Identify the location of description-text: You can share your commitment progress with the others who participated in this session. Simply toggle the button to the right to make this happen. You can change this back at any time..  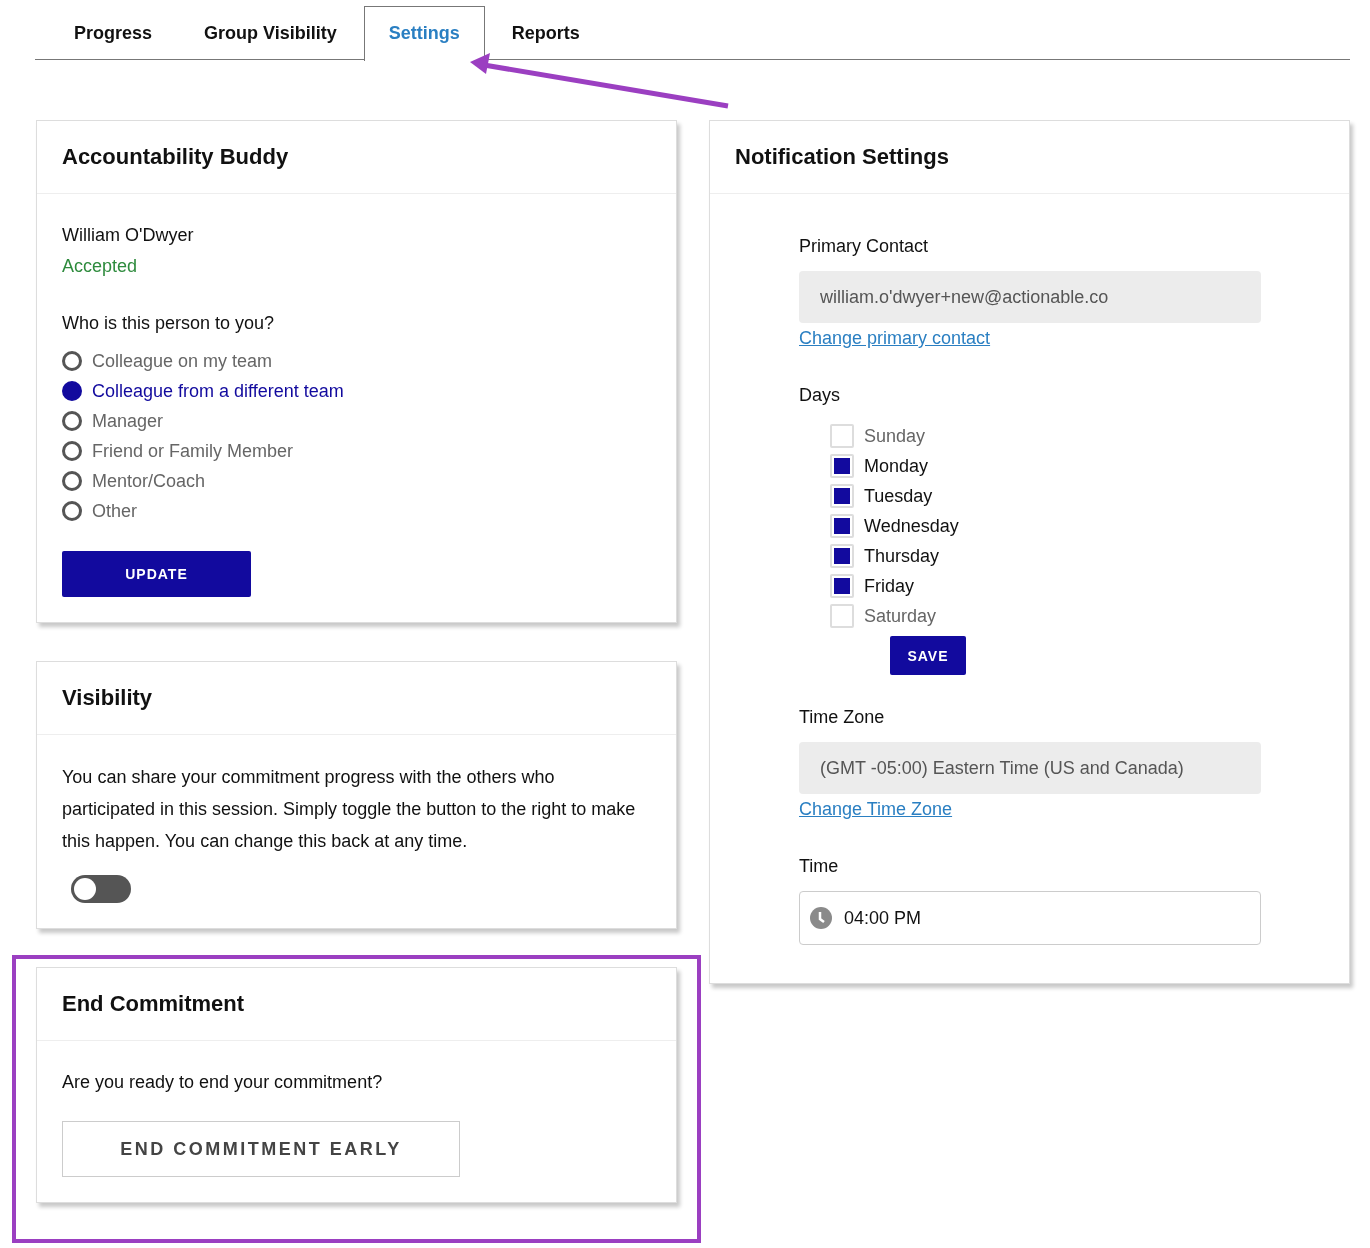
(349, 809).